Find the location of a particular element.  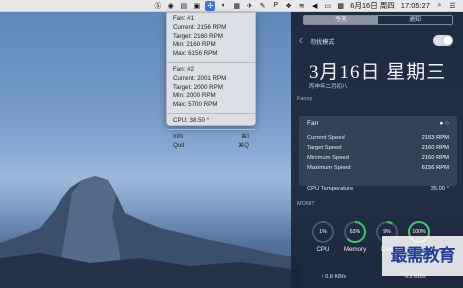

dnd-toggle is located at coordinates (443, 40).